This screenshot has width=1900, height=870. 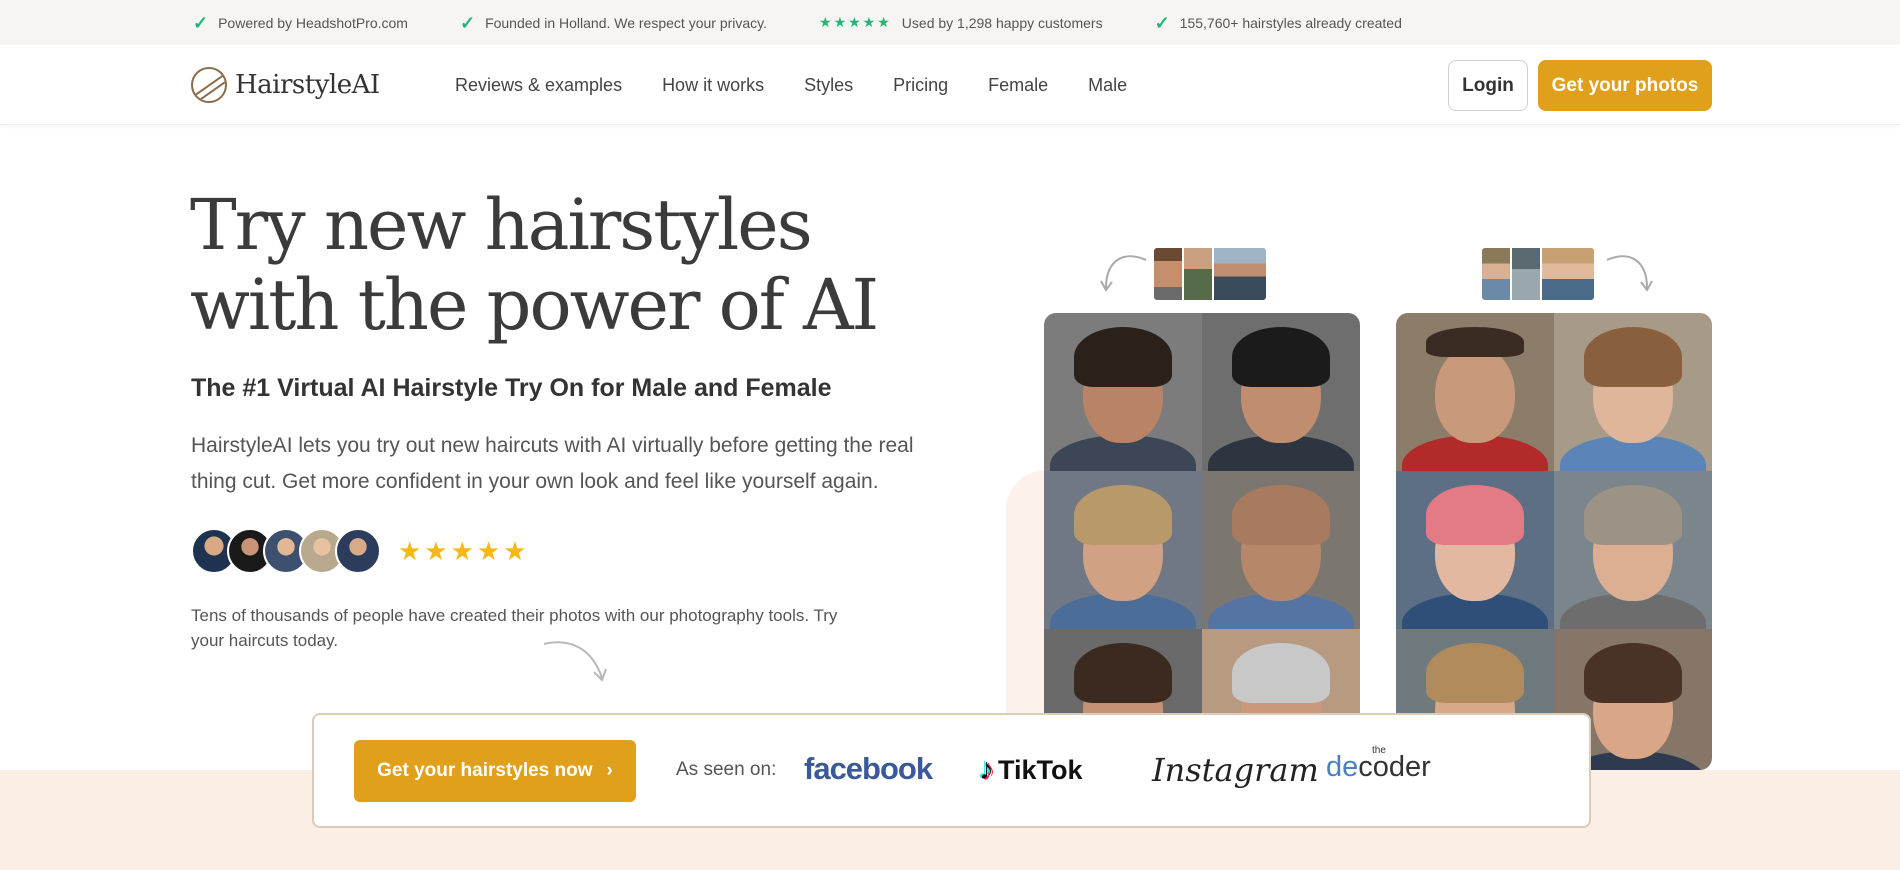 I want to click on facebook-logo: facebook, so click(x=868, y=768).